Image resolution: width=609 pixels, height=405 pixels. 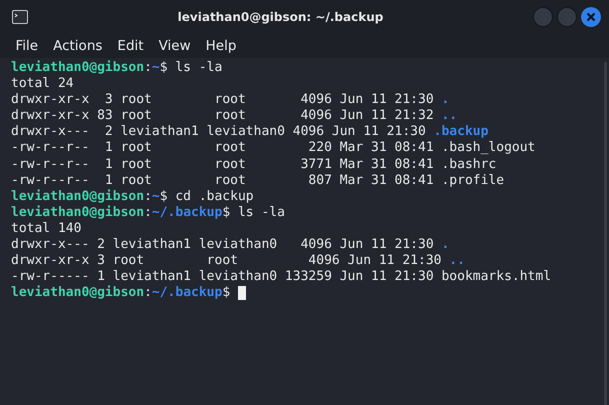 What do you see at coordinates (174, 46) in the screenshot?
I see `menu-item: View` at bounding box center [174, 46].